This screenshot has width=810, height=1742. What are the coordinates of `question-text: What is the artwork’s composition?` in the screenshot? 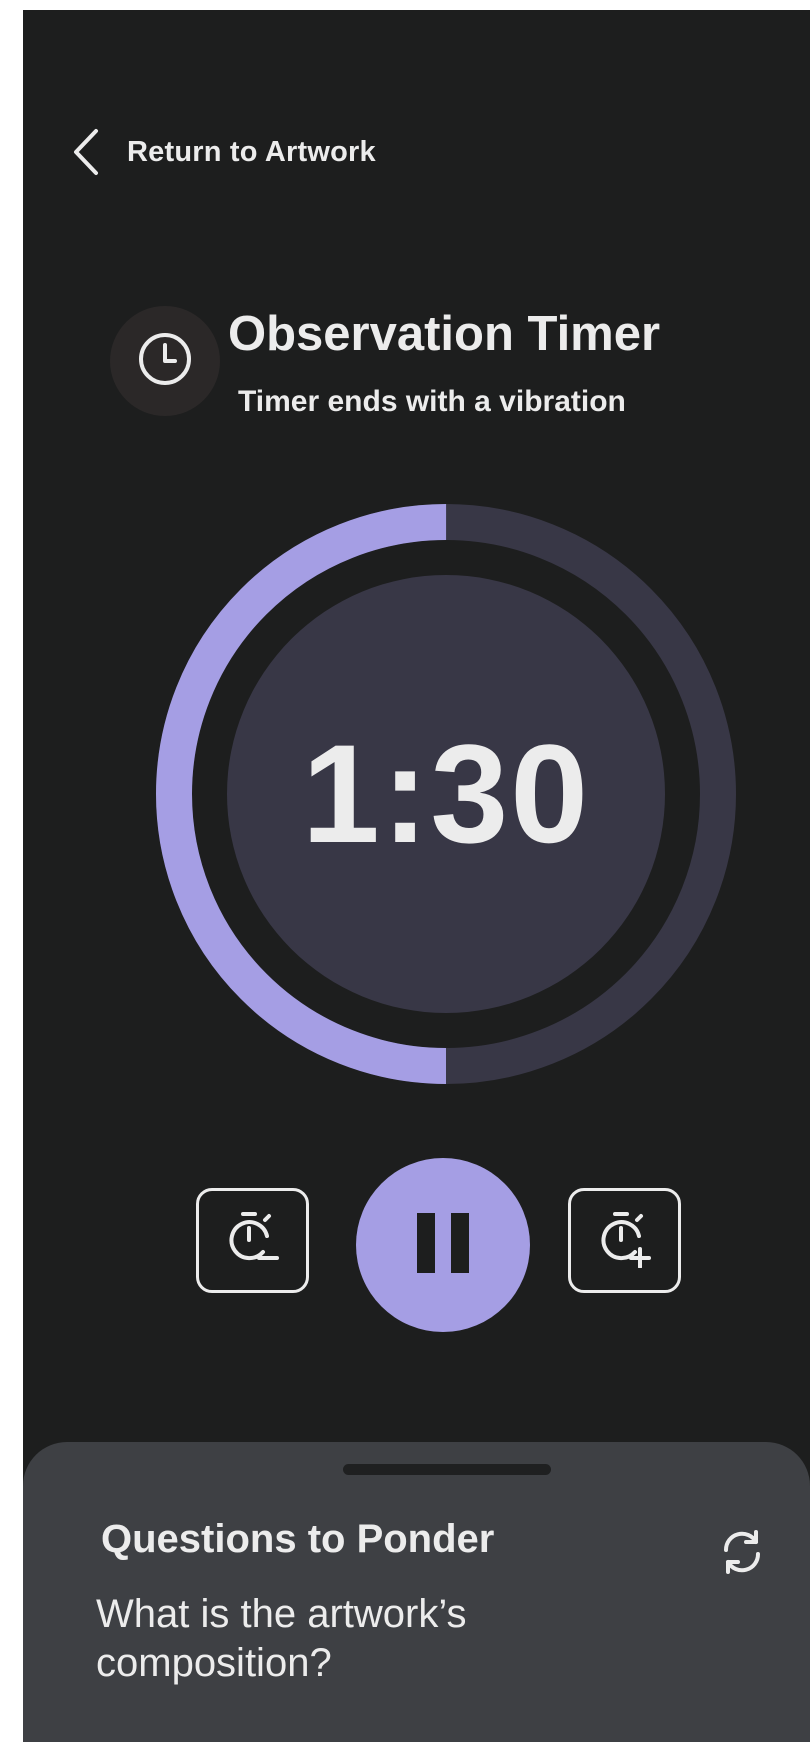 It's located at (281, 1638).